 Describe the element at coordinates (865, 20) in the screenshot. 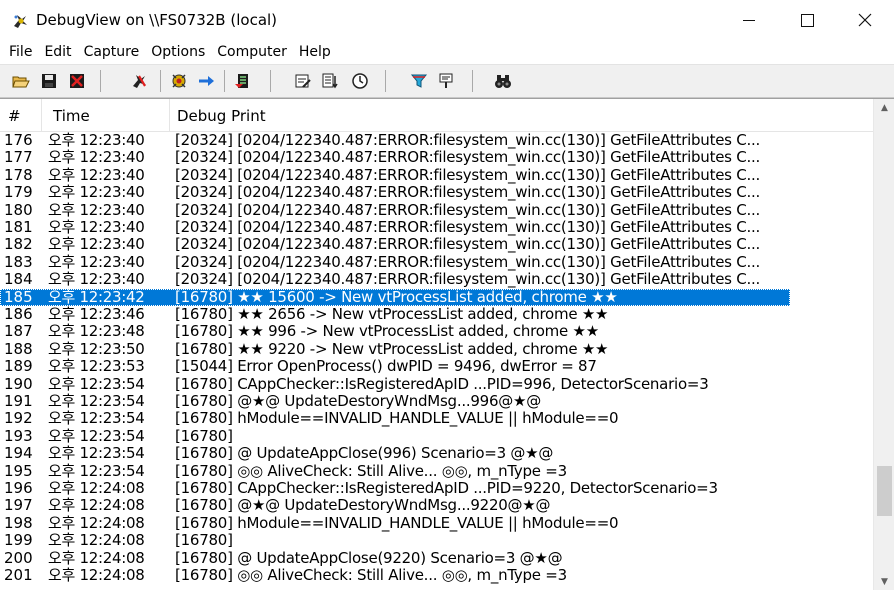

I see `close-button` at that location.